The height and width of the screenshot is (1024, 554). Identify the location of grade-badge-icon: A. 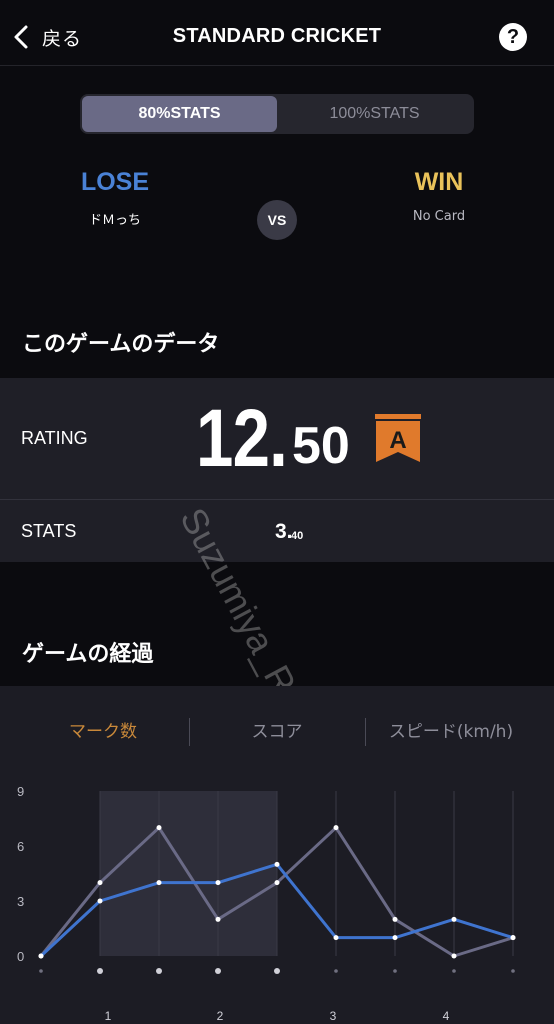
(398, 438).